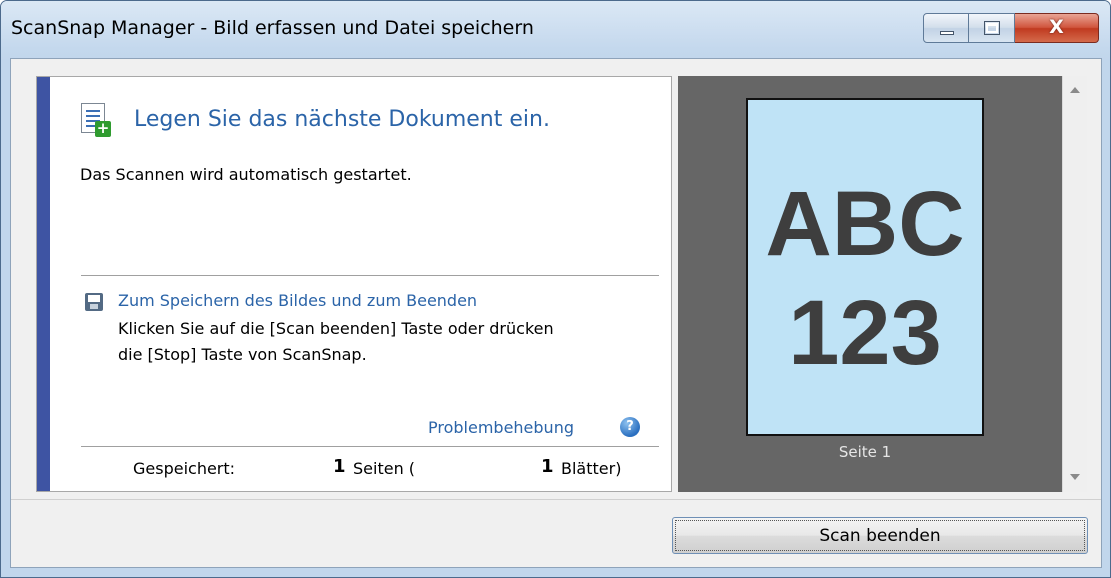 The height and width of the screenshot is (578, 1111). What do you see at coordinates (591, 468) in the screenshot?
I see `sheets-unit: Blätter)` at bounding box center [591, 468].